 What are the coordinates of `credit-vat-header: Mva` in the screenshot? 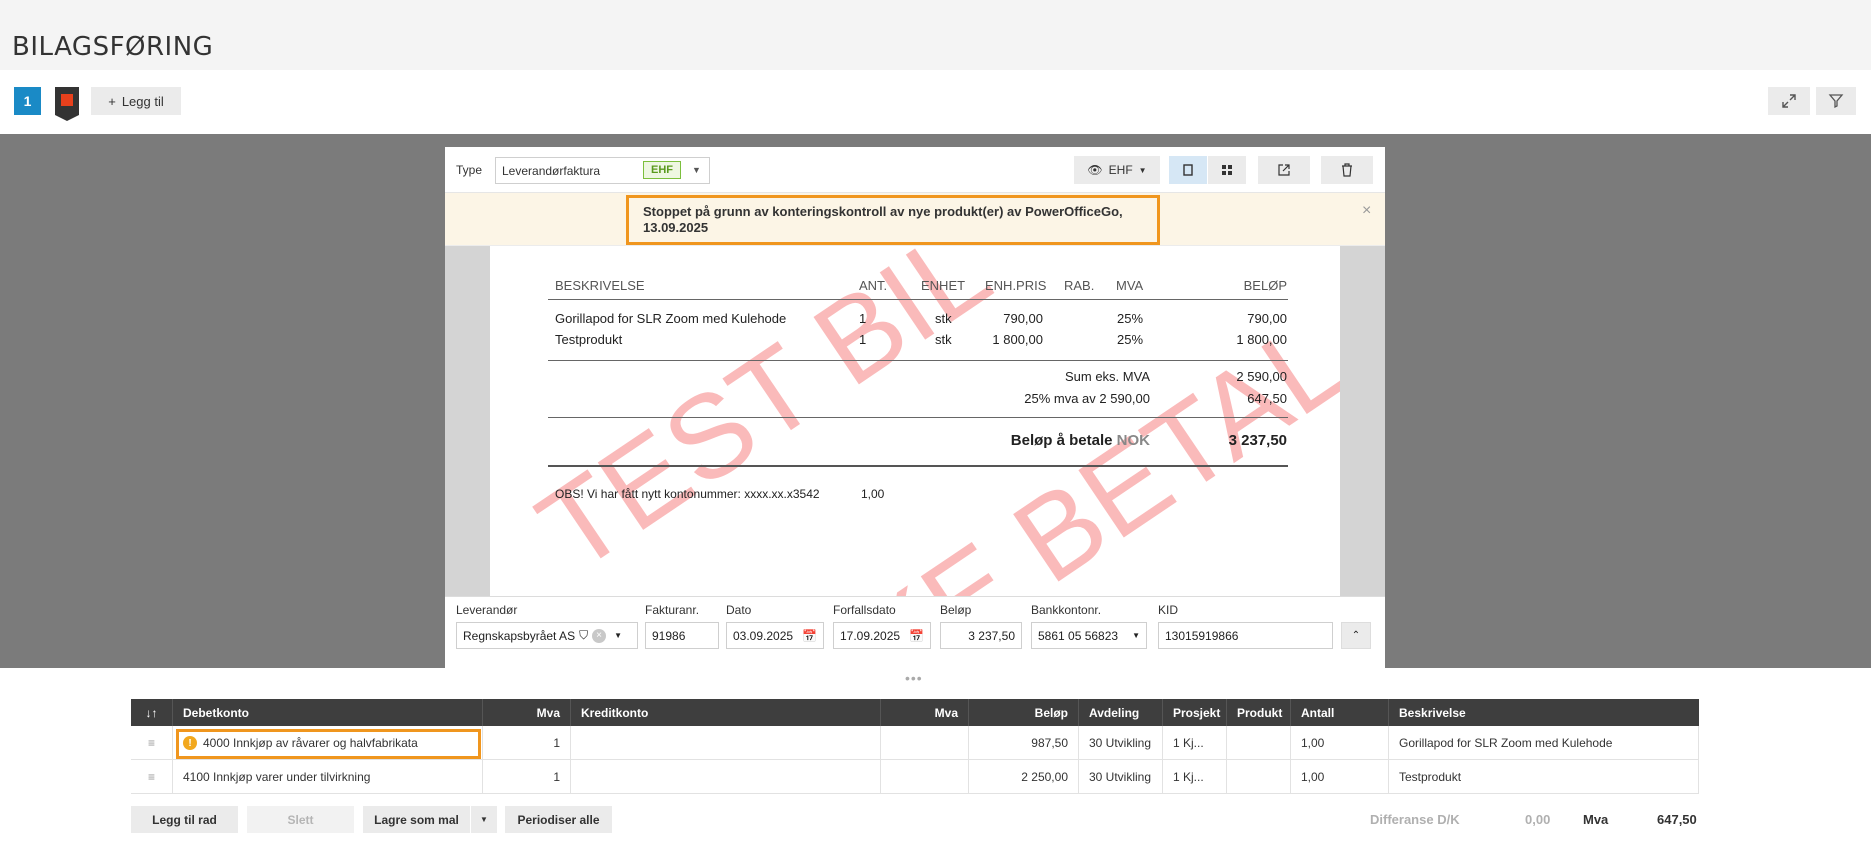 It's located at (925, 712).